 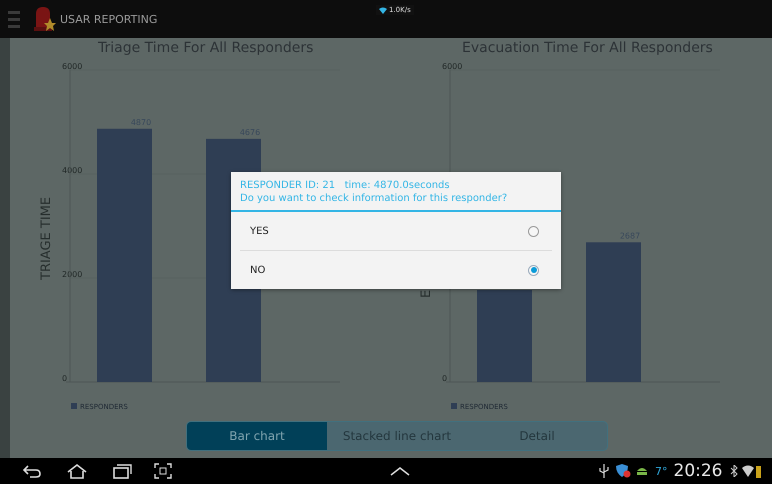 What do you see at coordinates (734, 471) in the screenshot?
I see `bluetooth-icon` at bounding box center [734, 471].